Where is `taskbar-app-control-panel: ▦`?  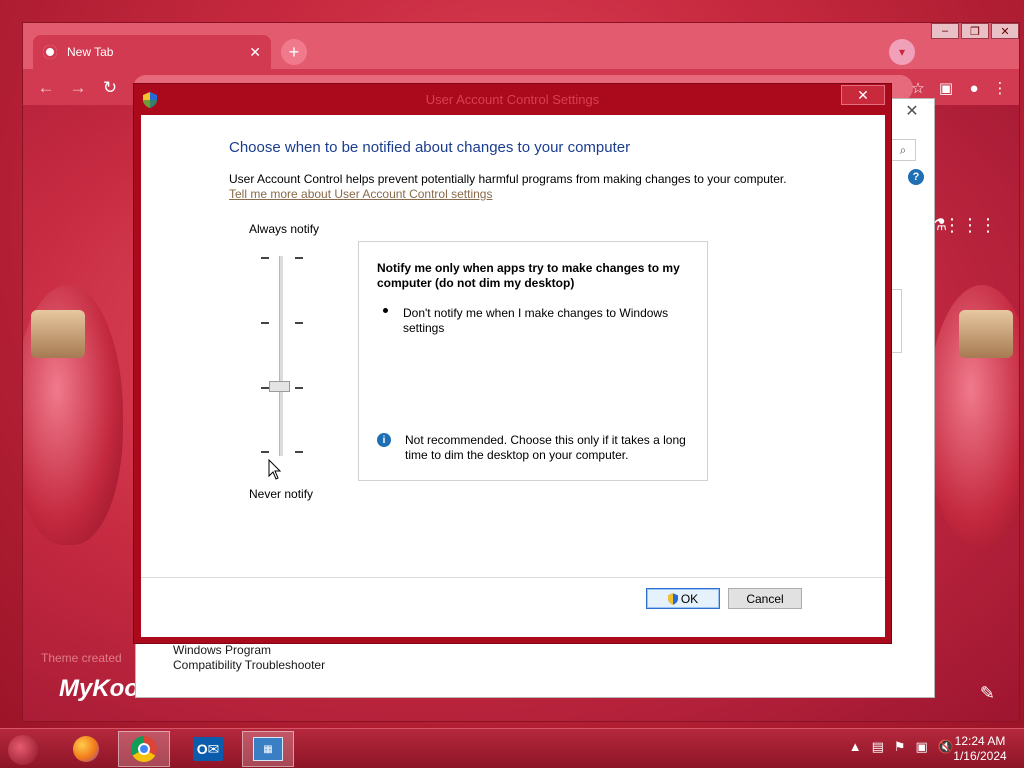 taskbar-app-control-panel: ▦ is located at coordinates (268, 749).